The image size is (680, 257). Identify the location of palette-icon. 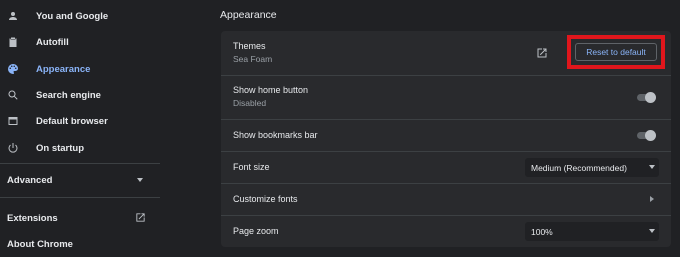
(13, 69).